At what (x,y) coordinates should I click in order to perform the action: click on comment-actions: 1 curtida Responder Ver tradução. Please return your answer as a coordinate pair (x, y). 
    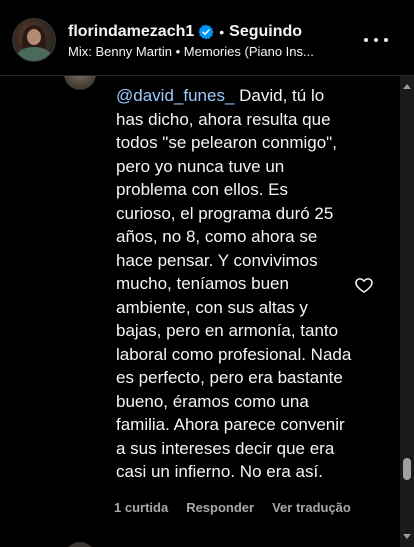
    Looking at the image, I should click on (232, 507).